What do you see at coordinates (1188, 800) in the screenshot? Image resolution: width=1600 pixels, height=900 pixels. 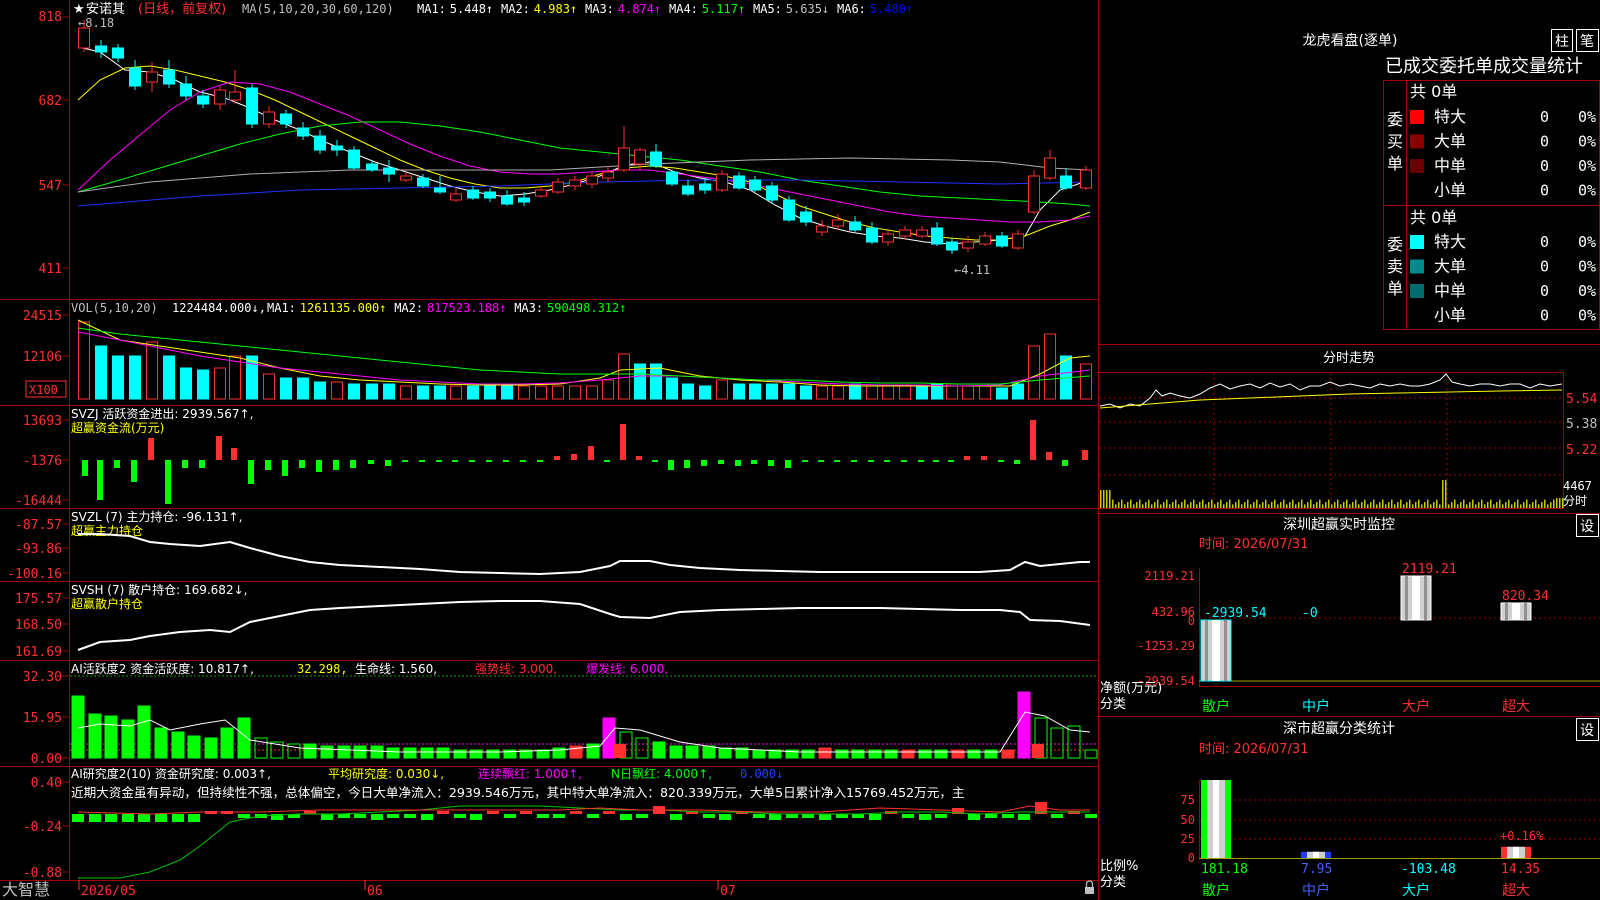 I see `sz-stats-y-tick: 75` at bounding box center [1188, 800].